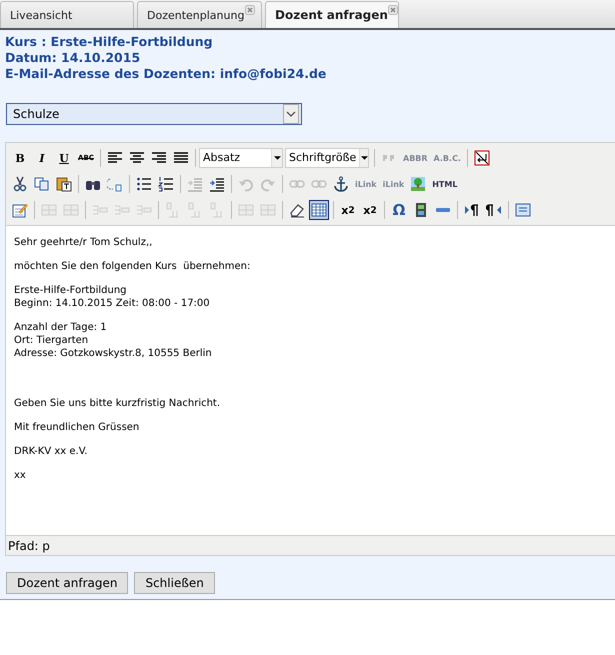 The height and width of the screenshot is (655, 615). Describe the element at coordinates (109, 42) in the screenshot. I see `info-text: Kurs : Erste-Hilfe-Fortbildung` at that location.